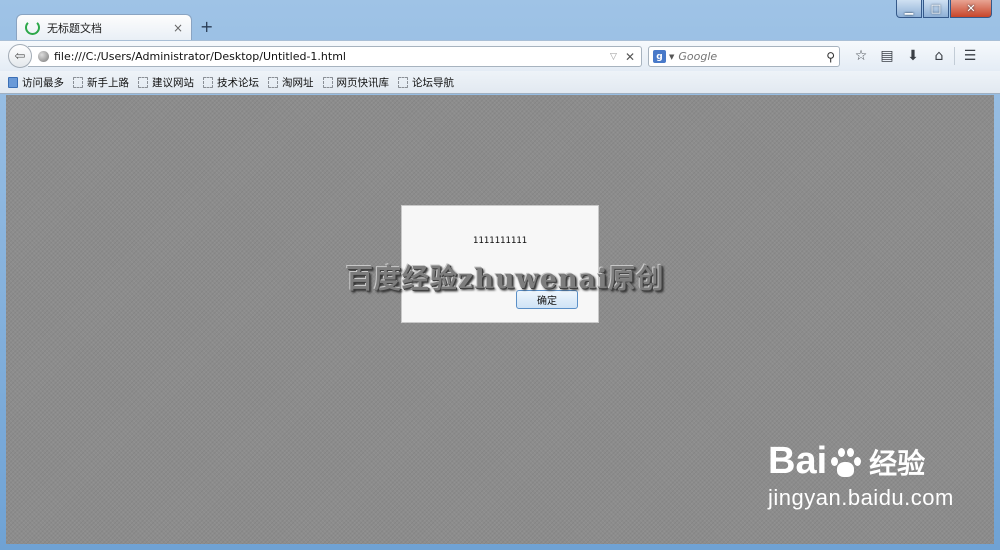  I want to click on toolbar-icons: ☆ ▤ ⬇ ⌂ ☰, so click(915, 56).